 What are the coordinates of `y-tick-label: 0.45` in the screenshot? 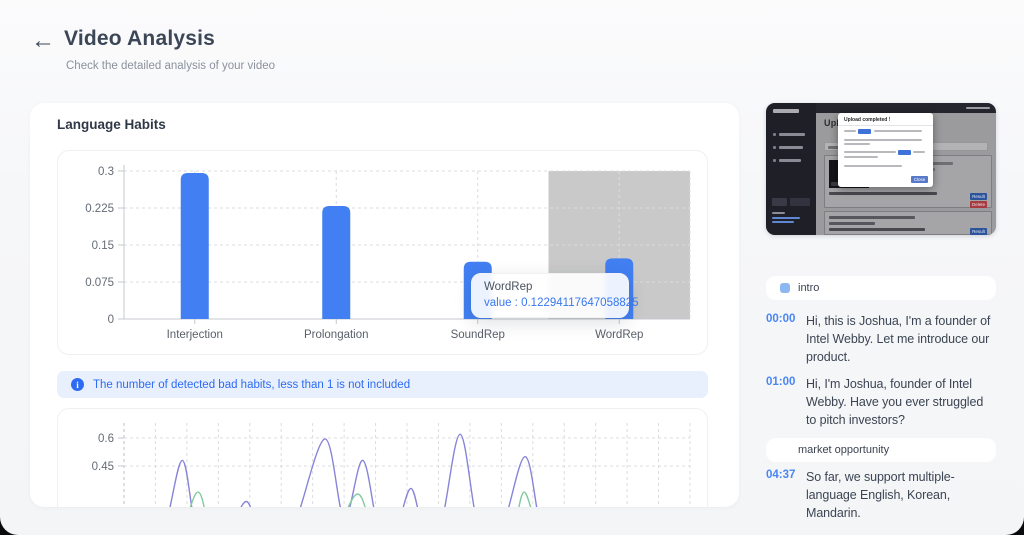 It's located at (103, 467).